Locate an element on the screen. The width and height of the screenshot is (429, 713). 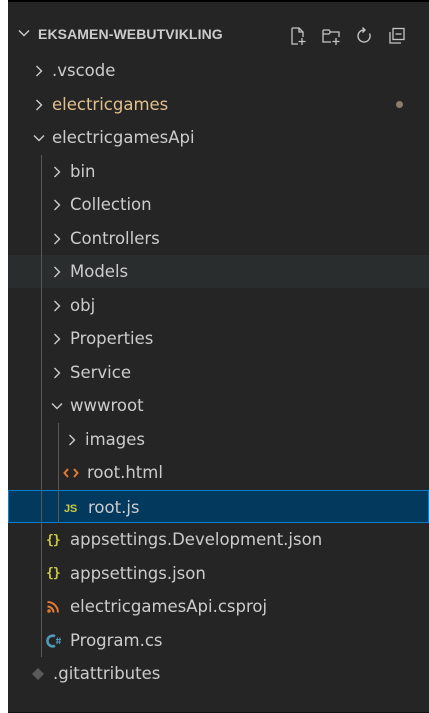
tree-item-label: appsettings.Development.json is located at coordinates (196, 539).